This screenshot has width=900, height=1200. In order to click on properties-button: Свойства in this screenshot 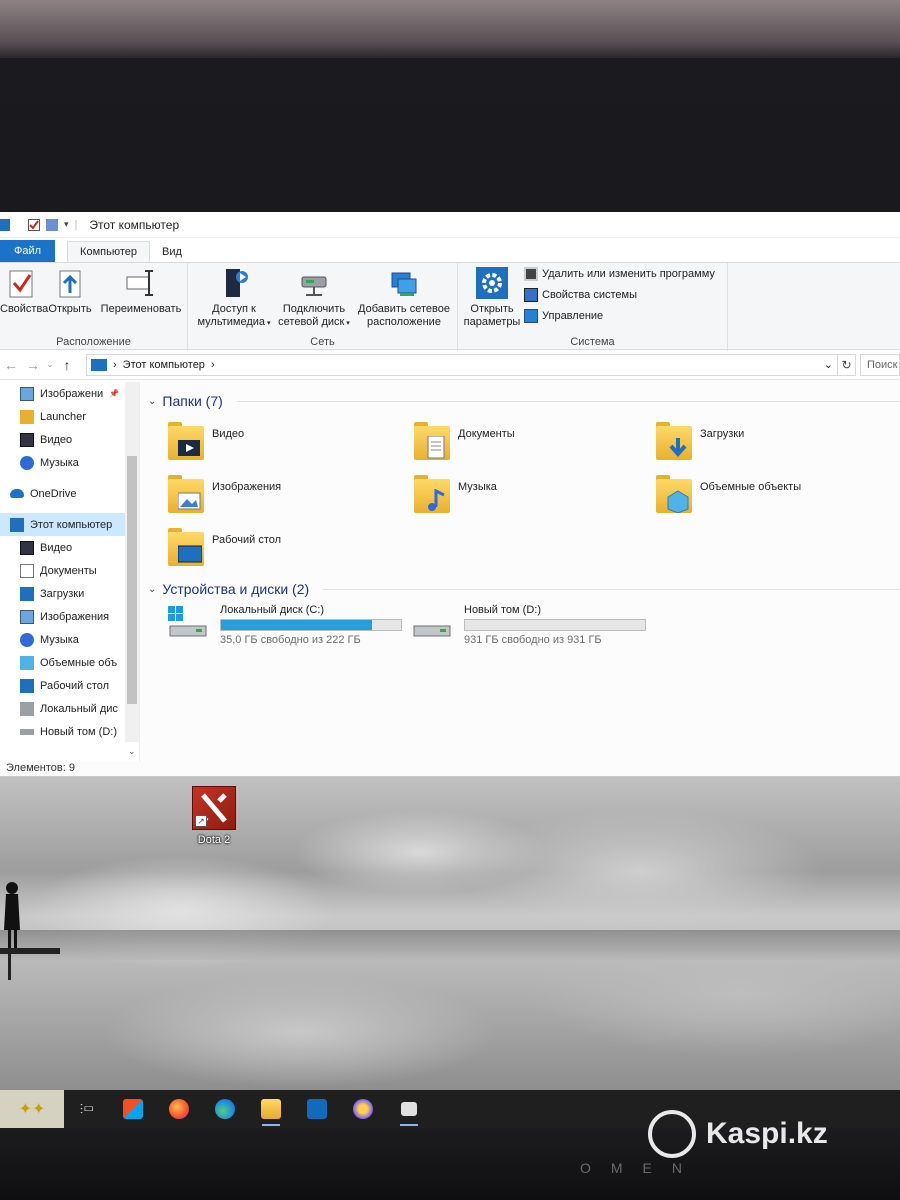, I will do `click(24, 291)`.